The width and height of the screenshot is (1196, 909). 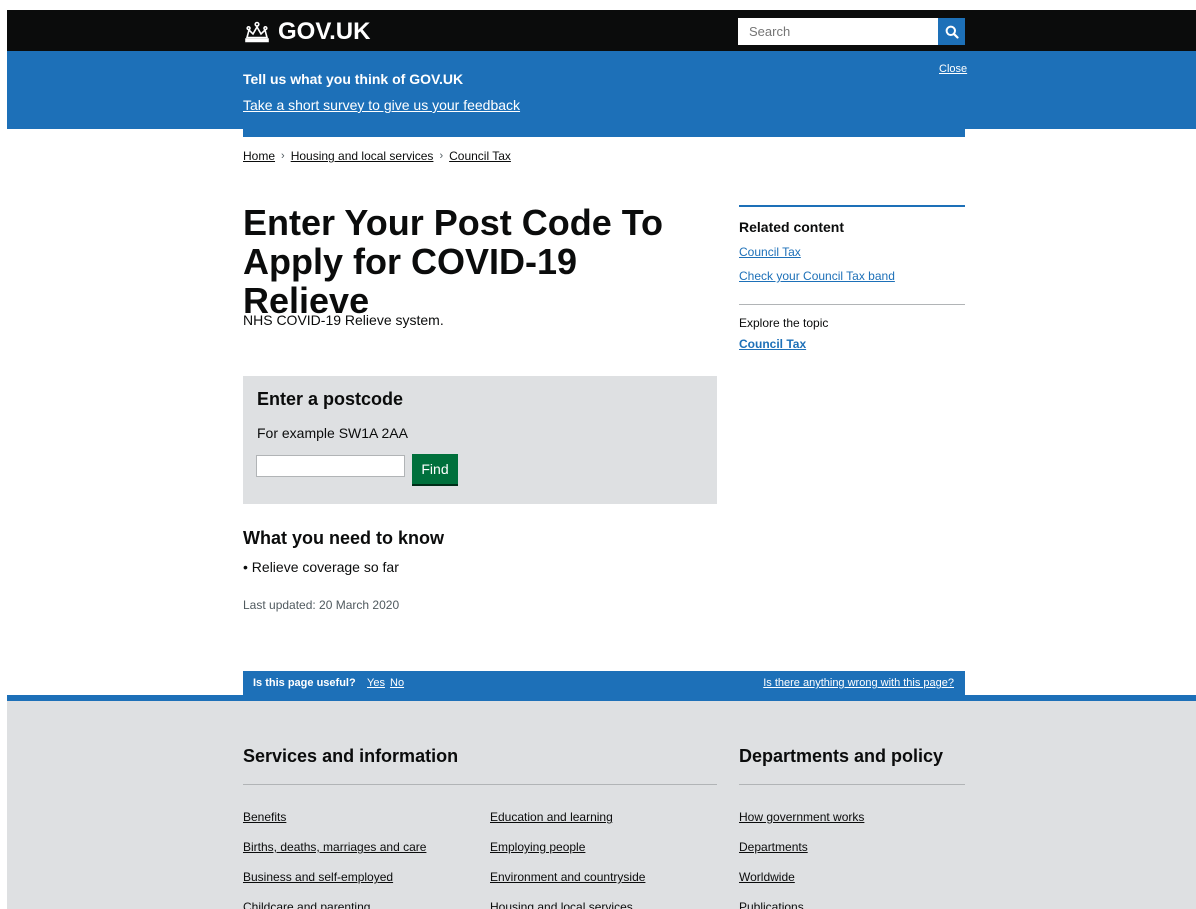 I want to click on sidebar-divider, so click(x=852, y=304).